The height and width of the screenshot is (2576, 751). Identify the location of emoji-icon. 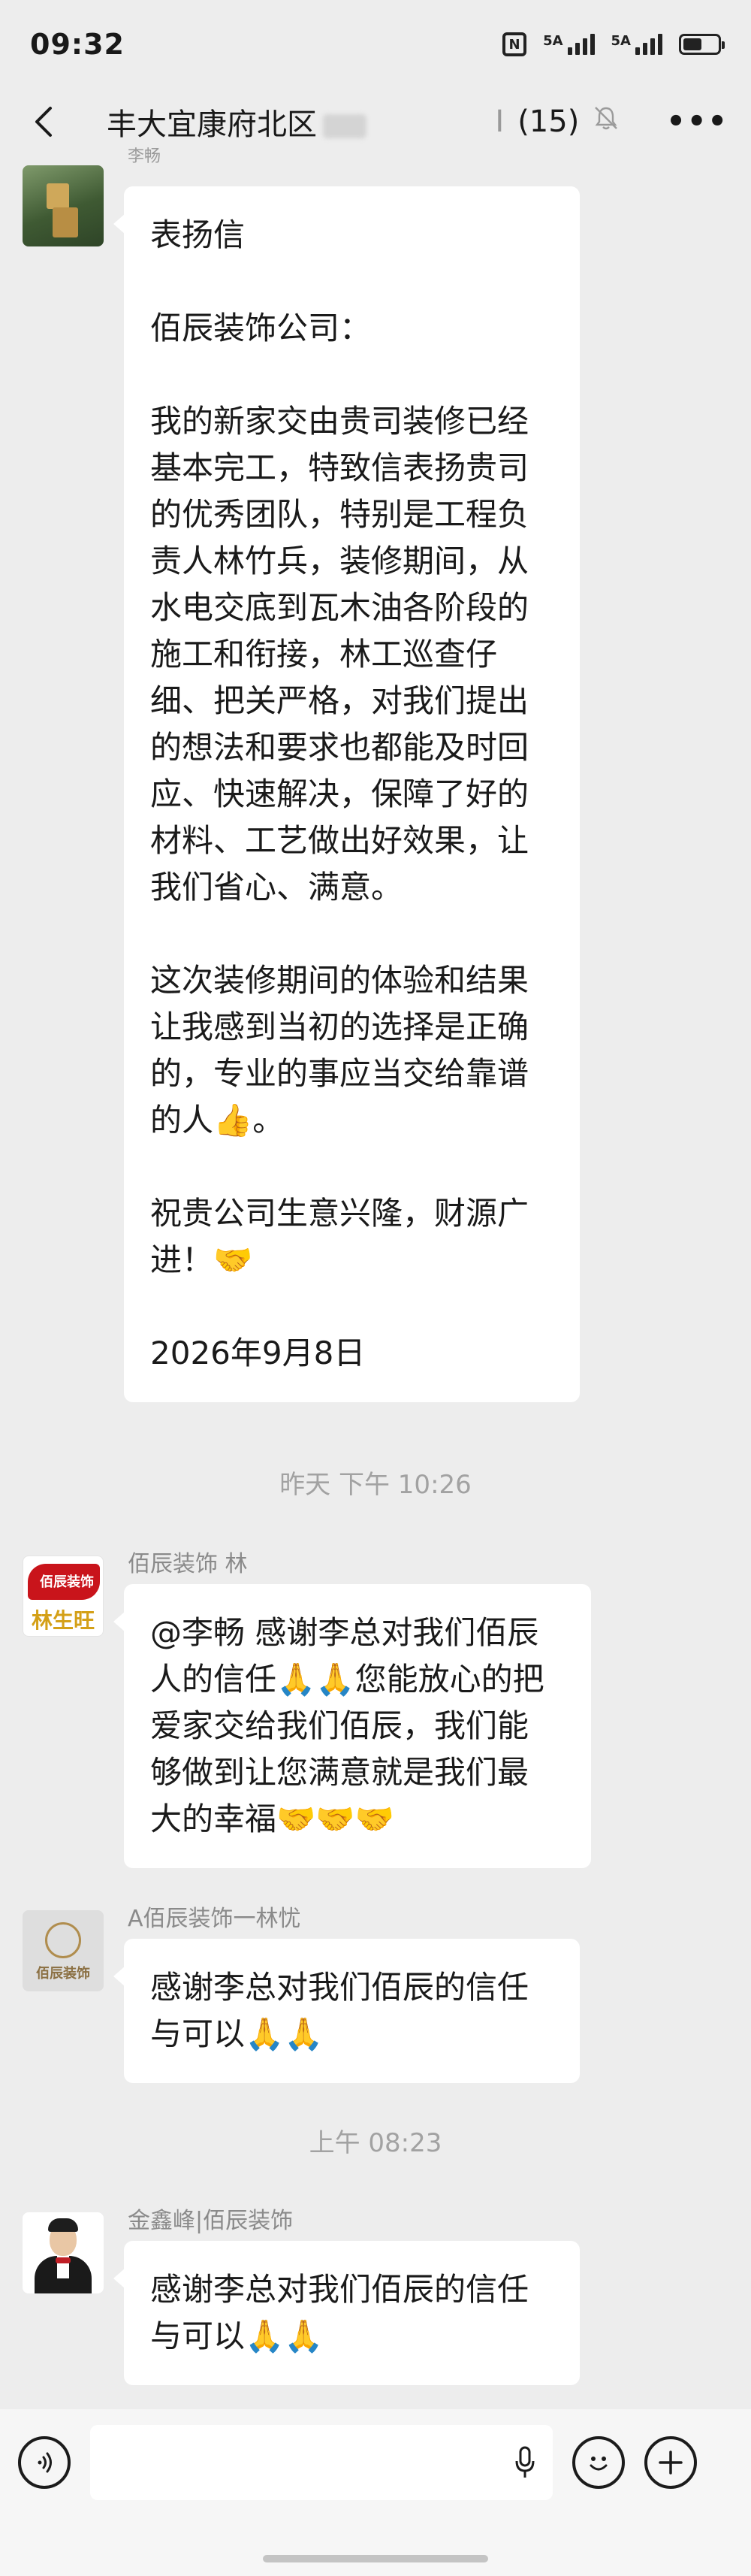
(599, 2464).